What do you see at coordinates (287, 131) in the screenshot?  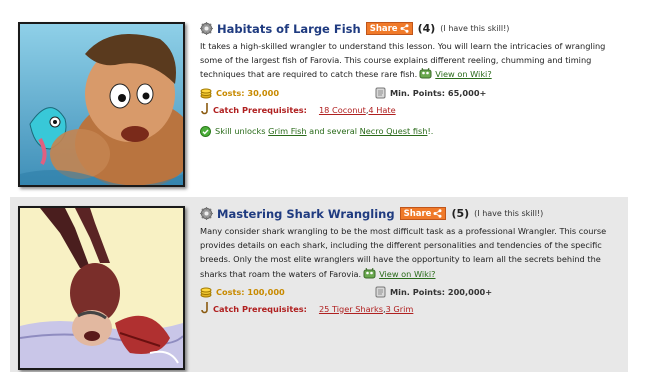 I see `unlock-link-grim-fish: Grim Fish` at bounding box center [287, 131].